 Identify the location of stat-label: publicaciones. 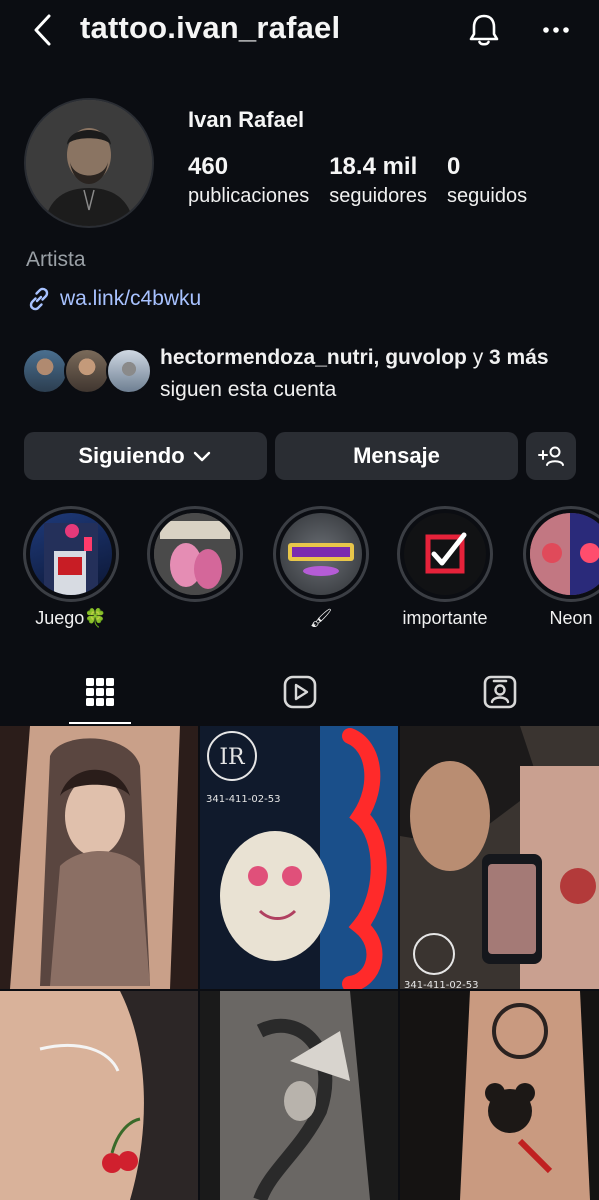
(249, 196).